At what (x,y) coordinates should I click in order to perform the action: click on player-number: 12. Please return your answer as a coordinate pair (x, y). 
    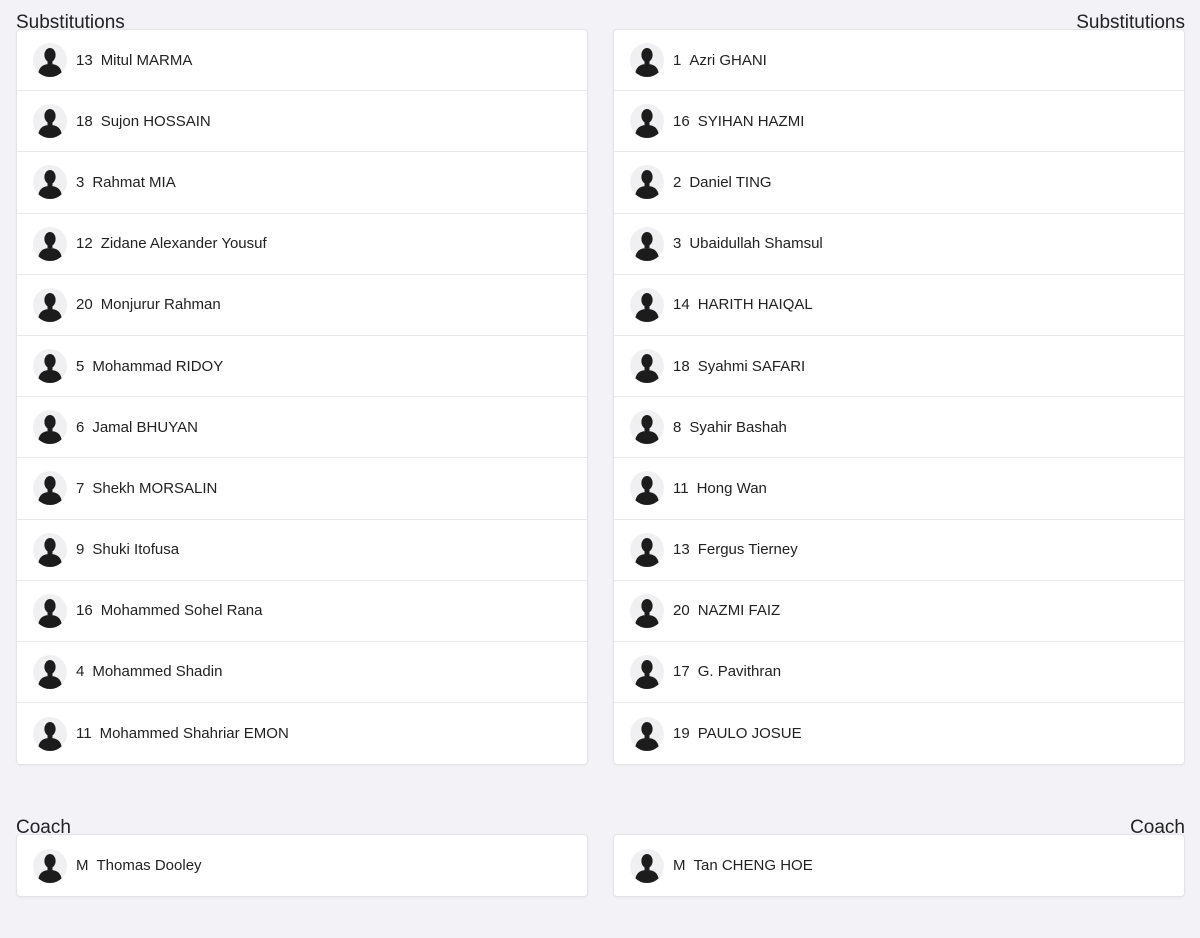
    Looking at the image, I should click on (84, 244).